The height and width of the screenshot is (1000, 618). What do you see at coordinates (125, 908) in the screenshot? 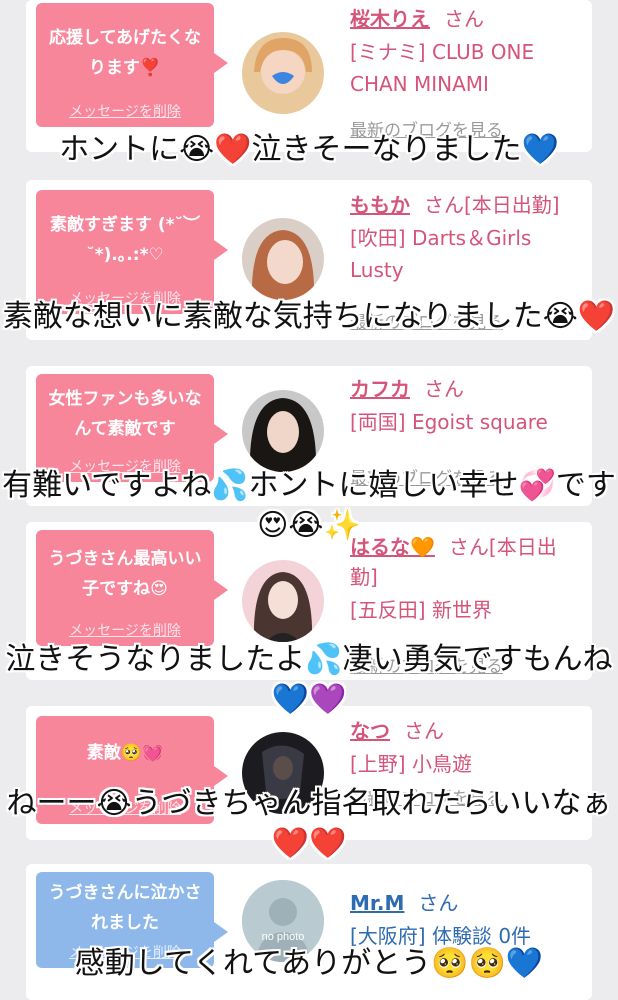
I see `message-text: うづきさんに泣かされました` at bounding box center [125, 908].